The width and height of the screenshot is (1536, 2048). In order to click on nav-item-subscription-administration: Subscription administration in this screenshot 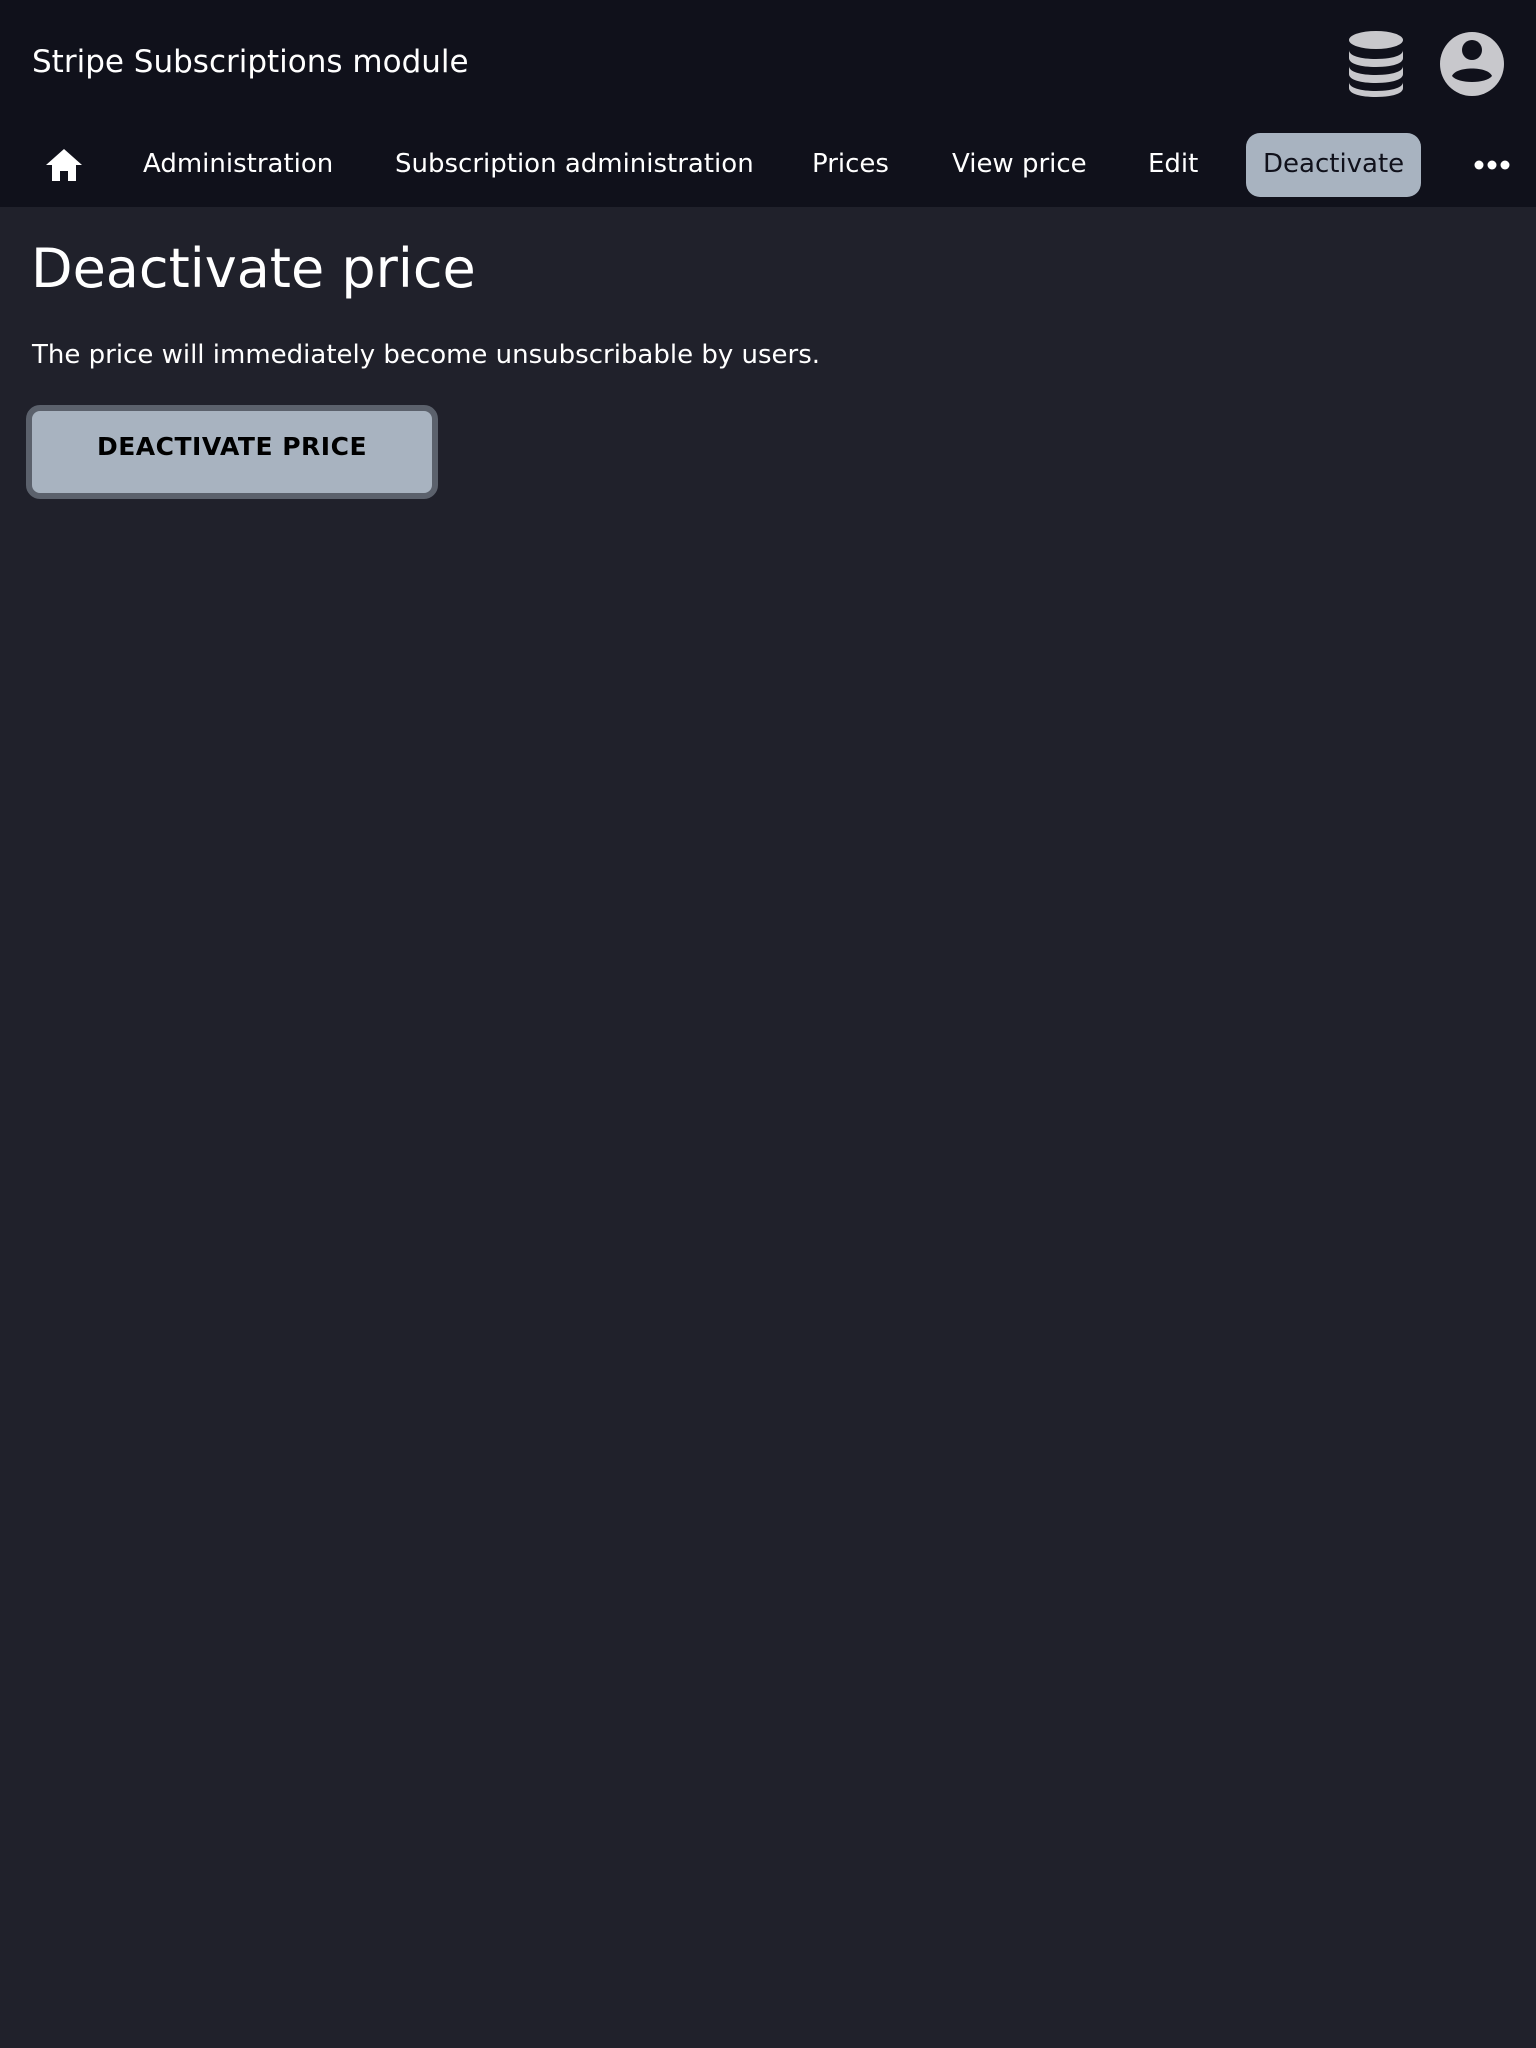, I will do `click(574, 165)`.